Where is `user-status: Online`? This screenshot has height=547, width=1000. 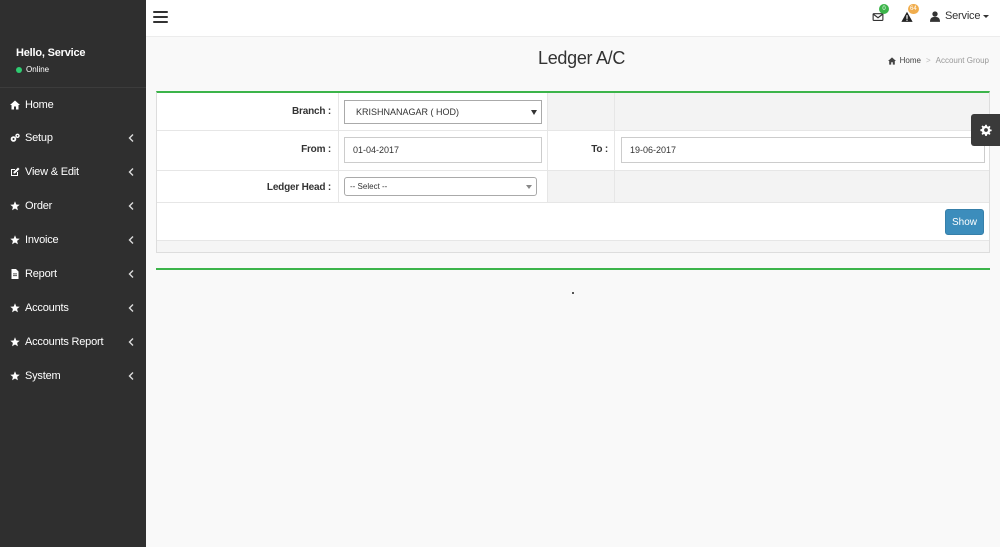 user-status: Online is located at coordinates (81, 69).